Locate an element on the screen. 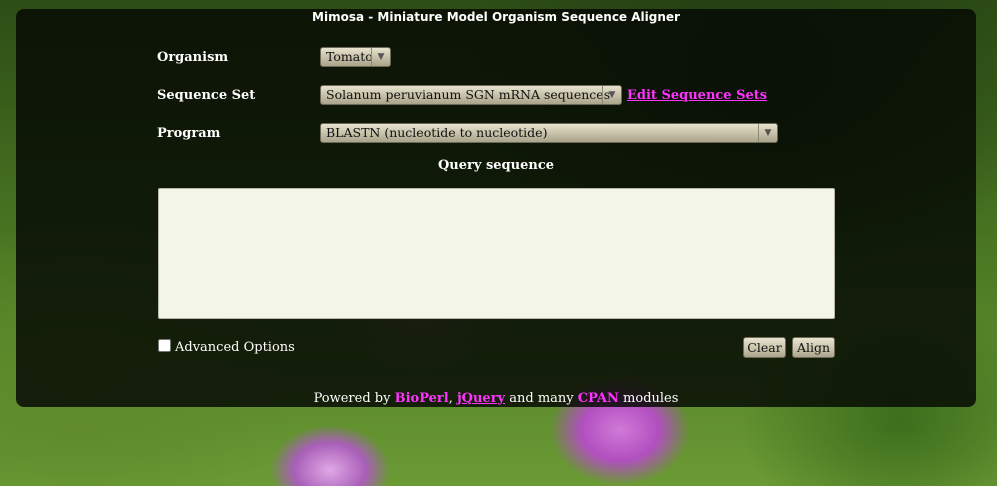 Image resolution: width=997 pixels, height=486 pixels. sequence-set-select: Solanum peruvianum SGN mRNA sequences ▼ is located at coordinates (471, 95).